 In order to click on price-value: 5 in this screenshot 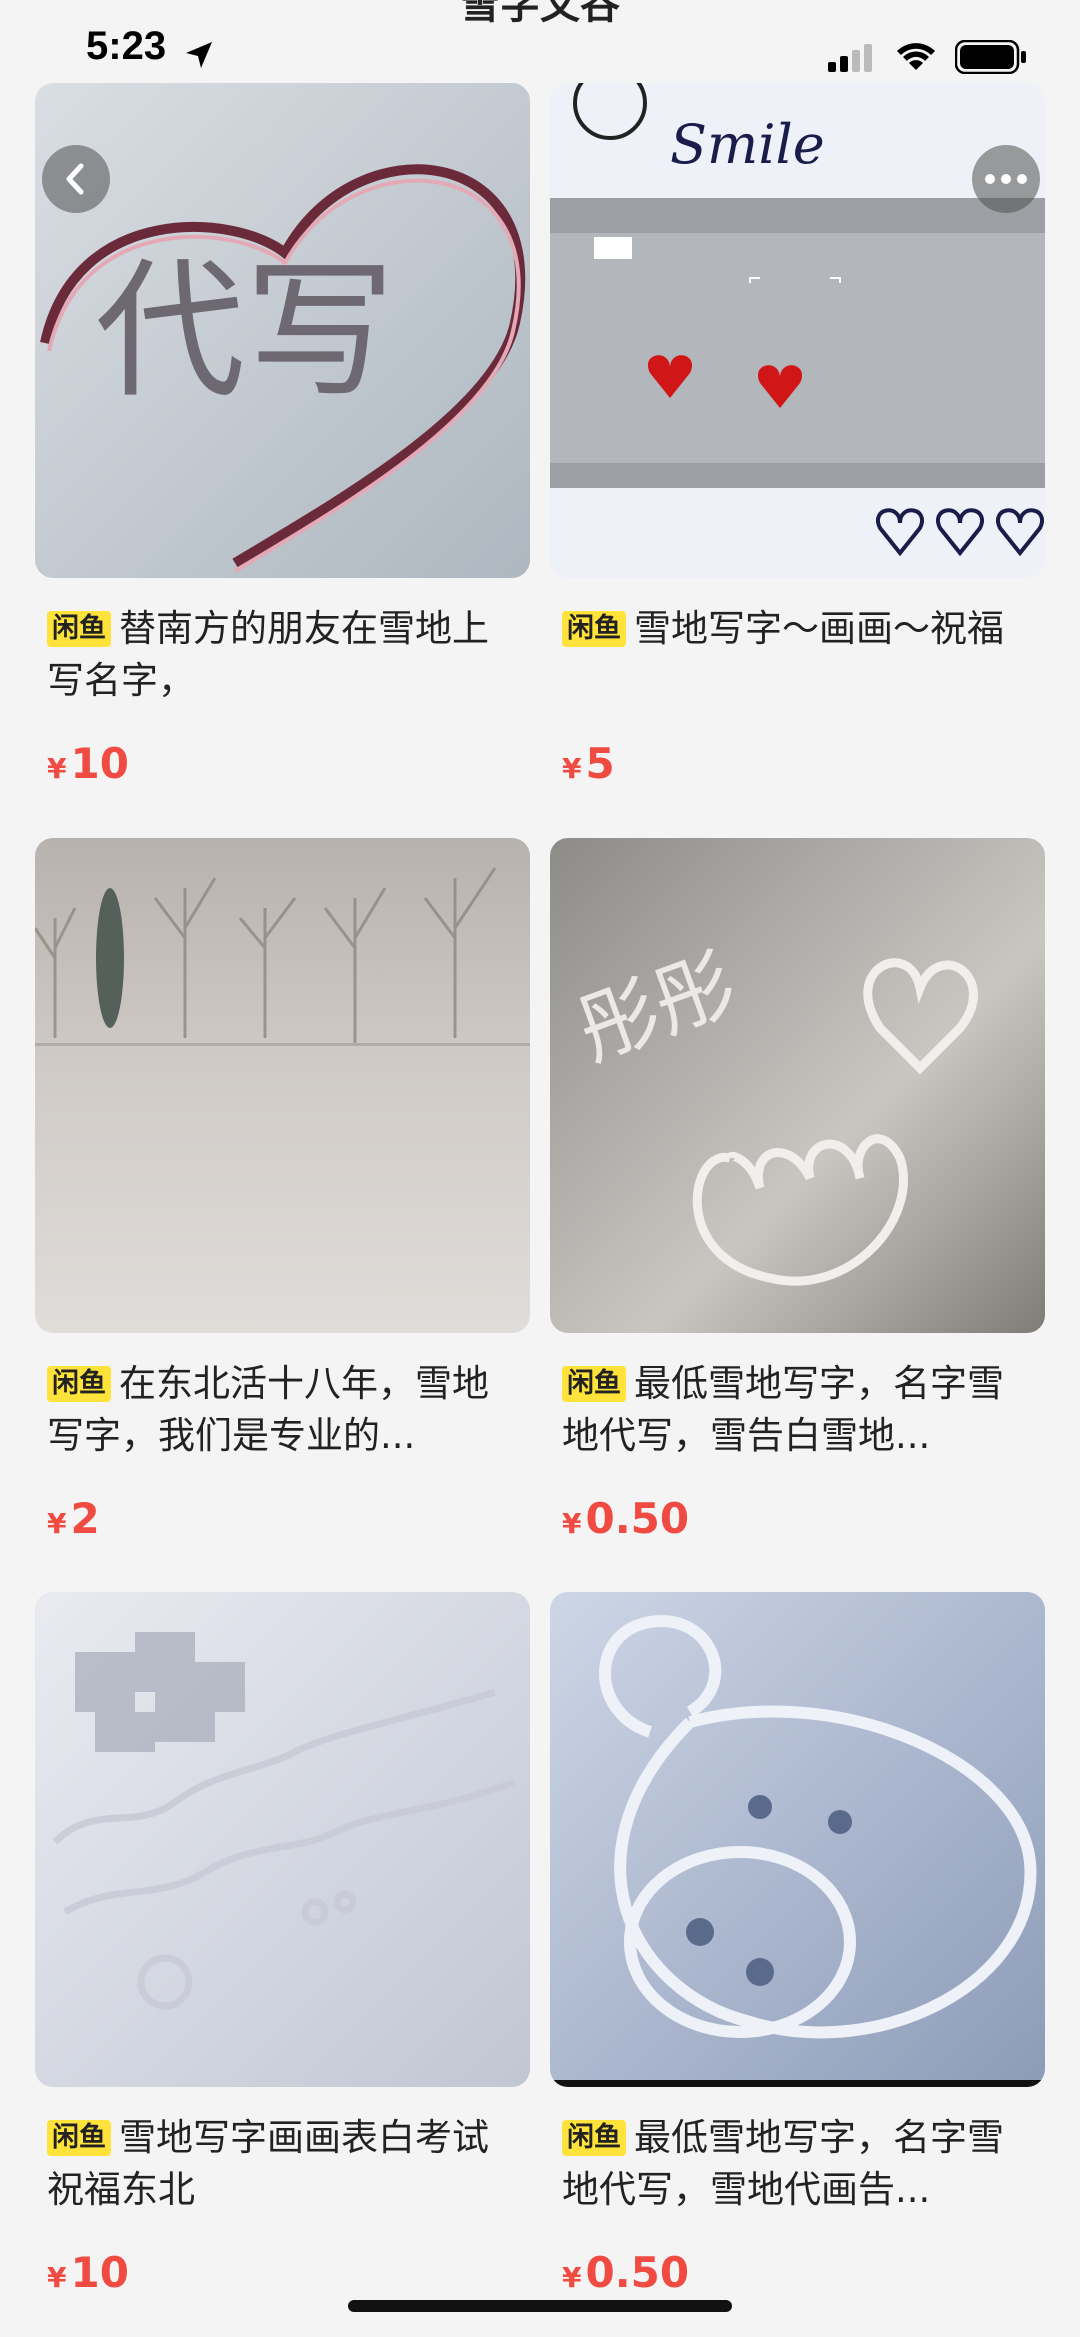, I will do `click(600, 763)`.